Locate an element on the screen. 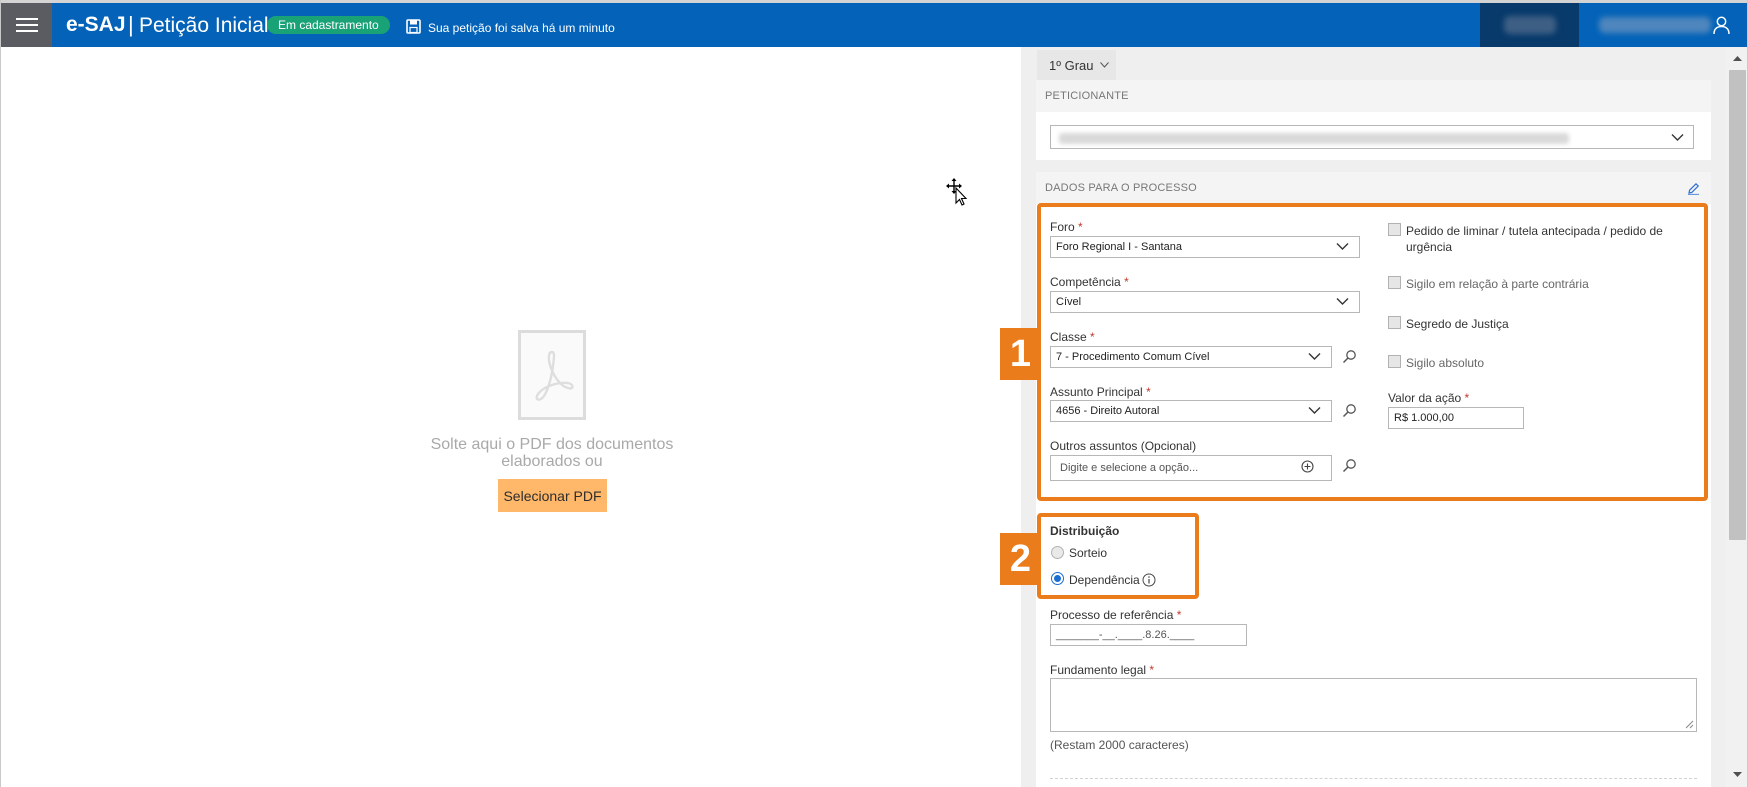 The image size is (1748, 787). processo-referencia-mask: _______-__.____.8.26.____ is located at coordinates (1125, 635).